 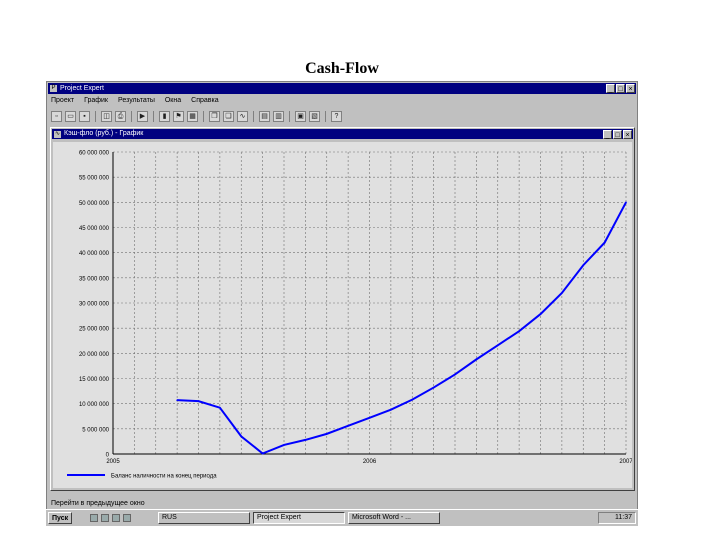 I want to click on x-tick-label: 2007, so click(x=625, y=462).